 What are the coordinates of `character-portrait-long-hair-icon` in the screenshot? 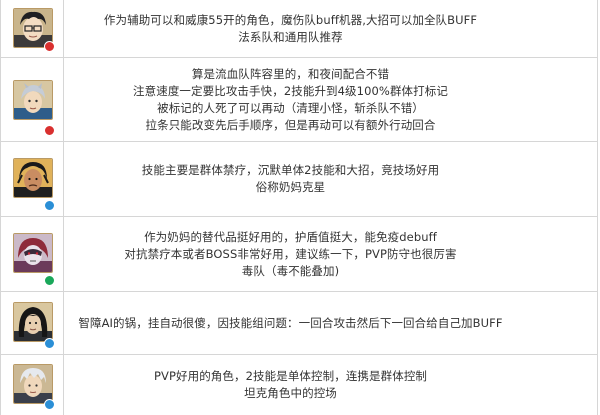 It's located at (33, 322).